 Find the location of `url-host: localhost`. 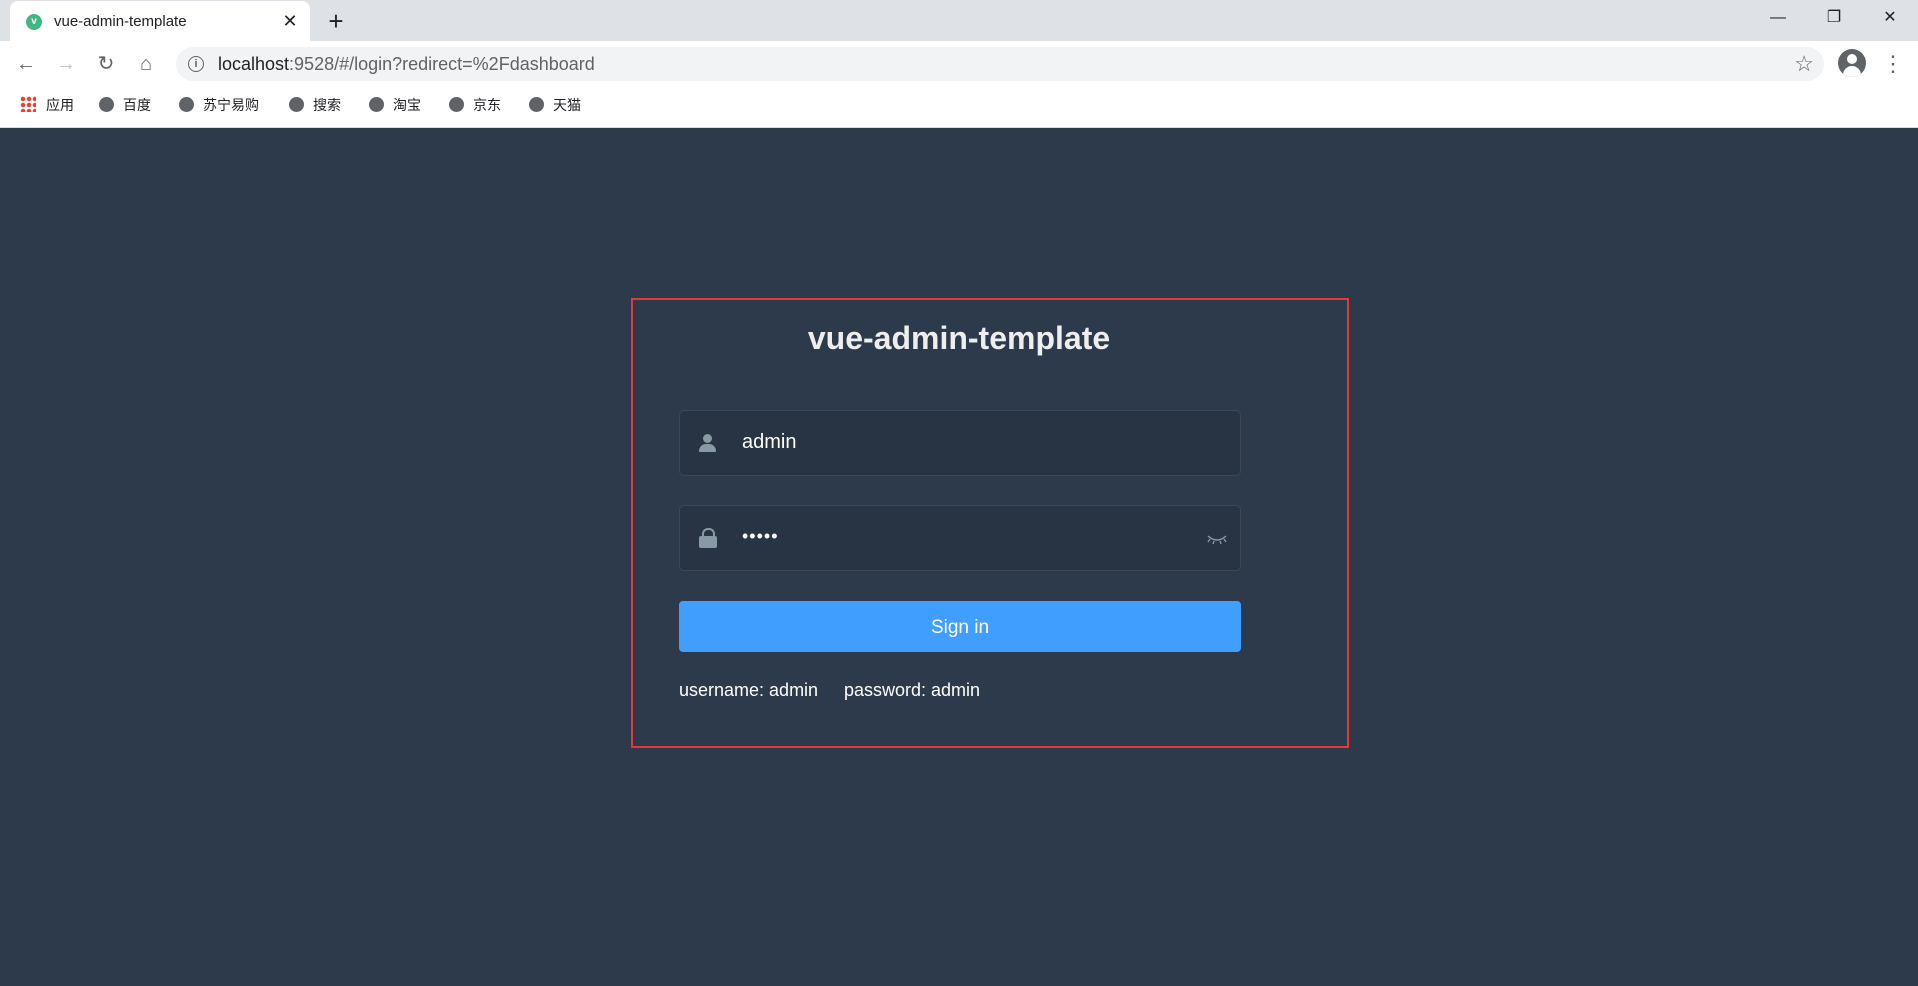

url-host: localhost is located at coordinates (254, 64).